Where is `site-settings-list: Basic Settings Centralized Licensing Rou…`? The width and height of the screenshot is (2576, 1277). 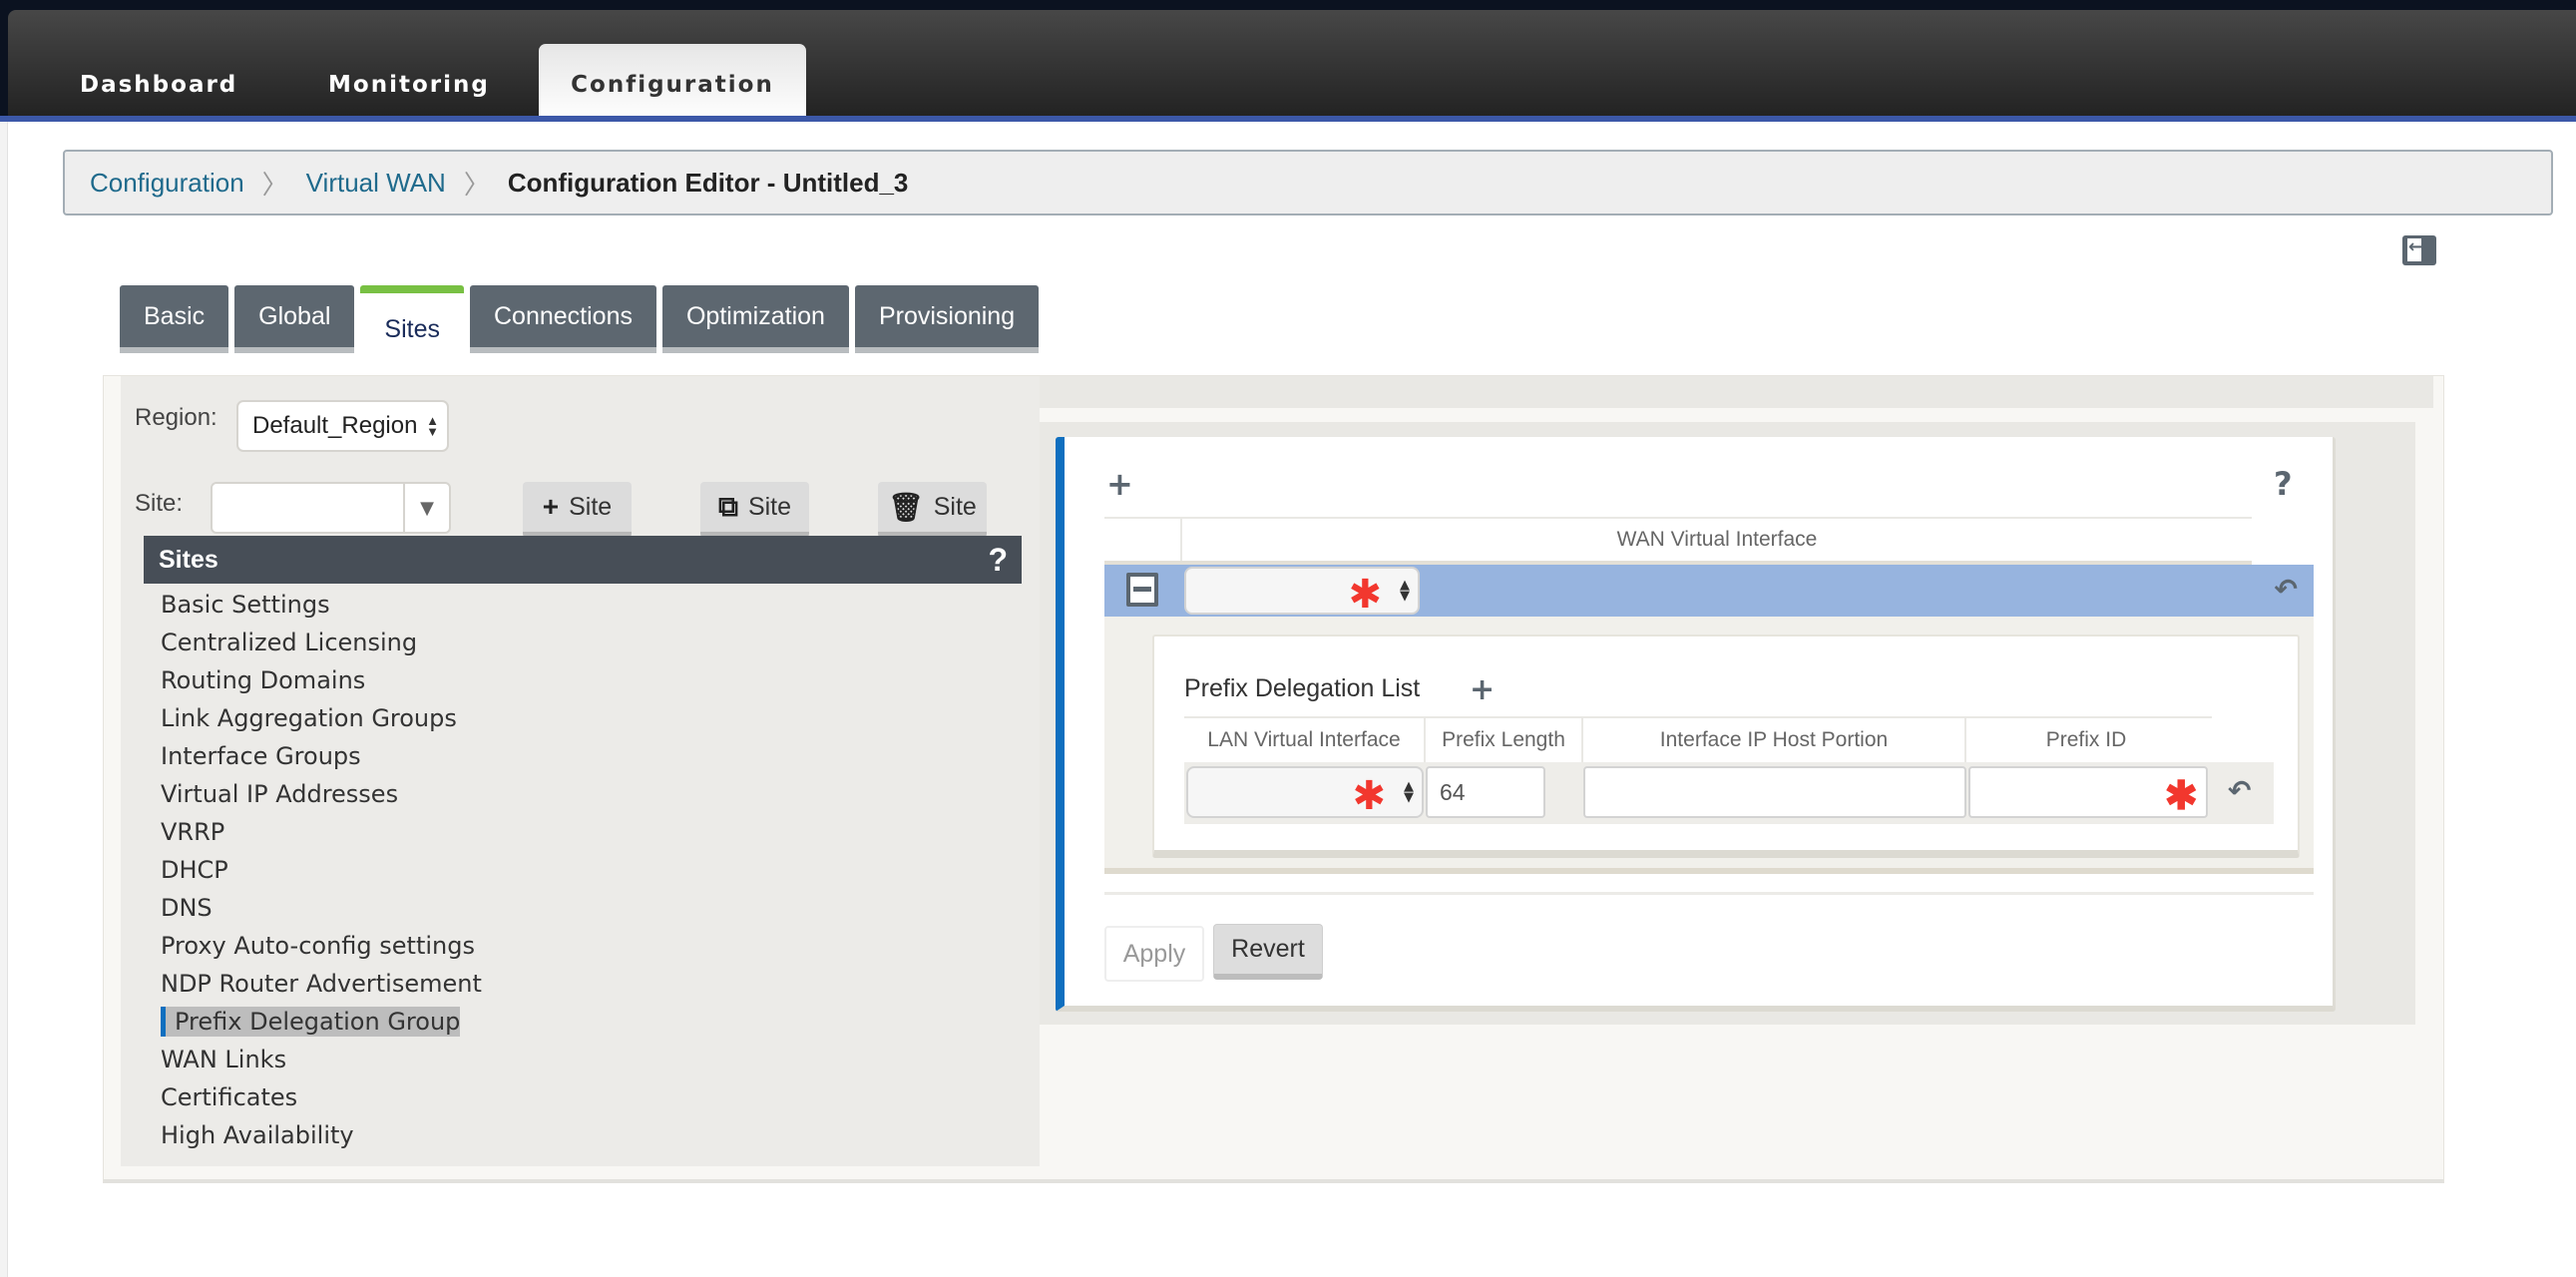 site-settings-list: Basic Settings Centralized Licensing Rou… is located at coordinates (321, 870).